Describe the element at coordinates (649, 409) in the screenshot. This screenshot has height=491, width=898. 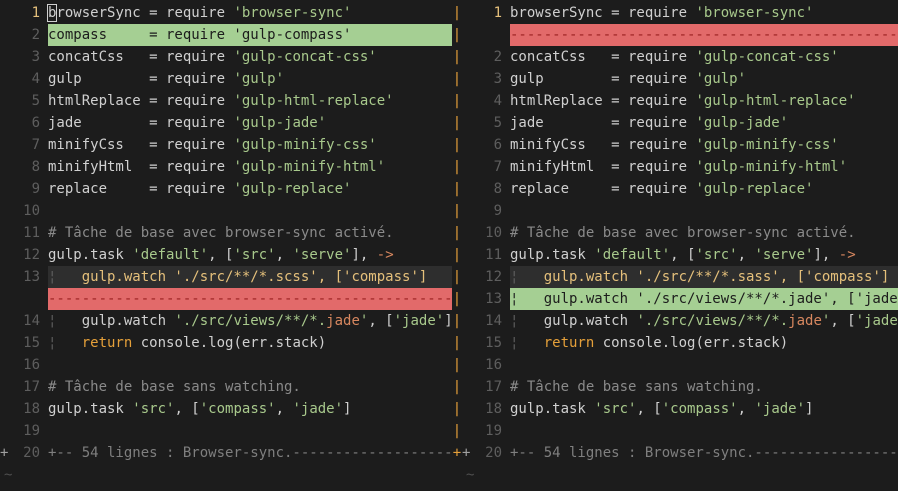
I see `code-token: , [` at that location.